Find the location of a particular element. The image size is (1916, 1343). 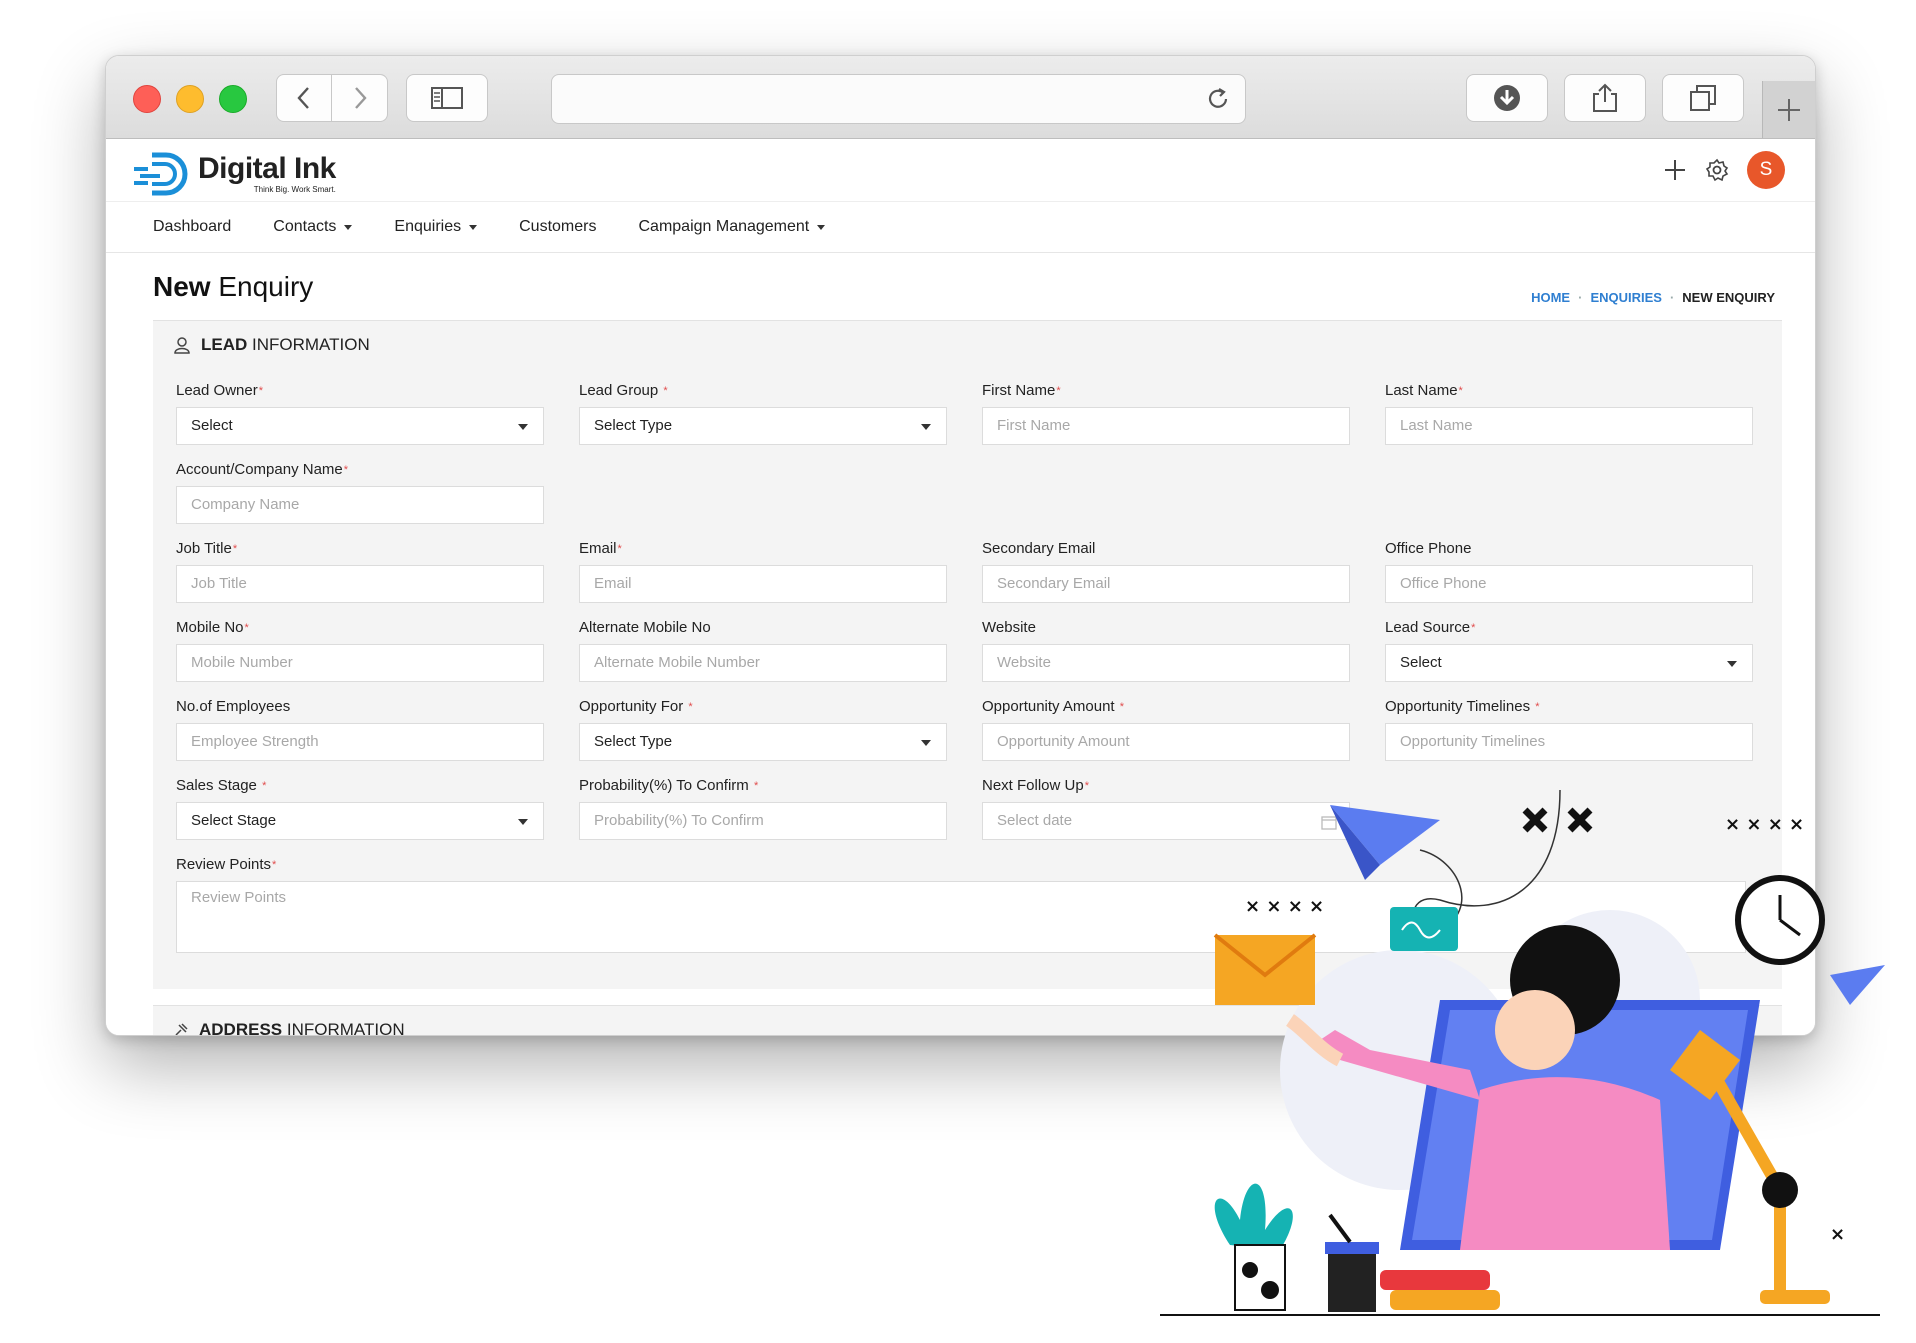

alternate-mobile-input: Alternate Mobile Number is located at coordinates (763, 663).